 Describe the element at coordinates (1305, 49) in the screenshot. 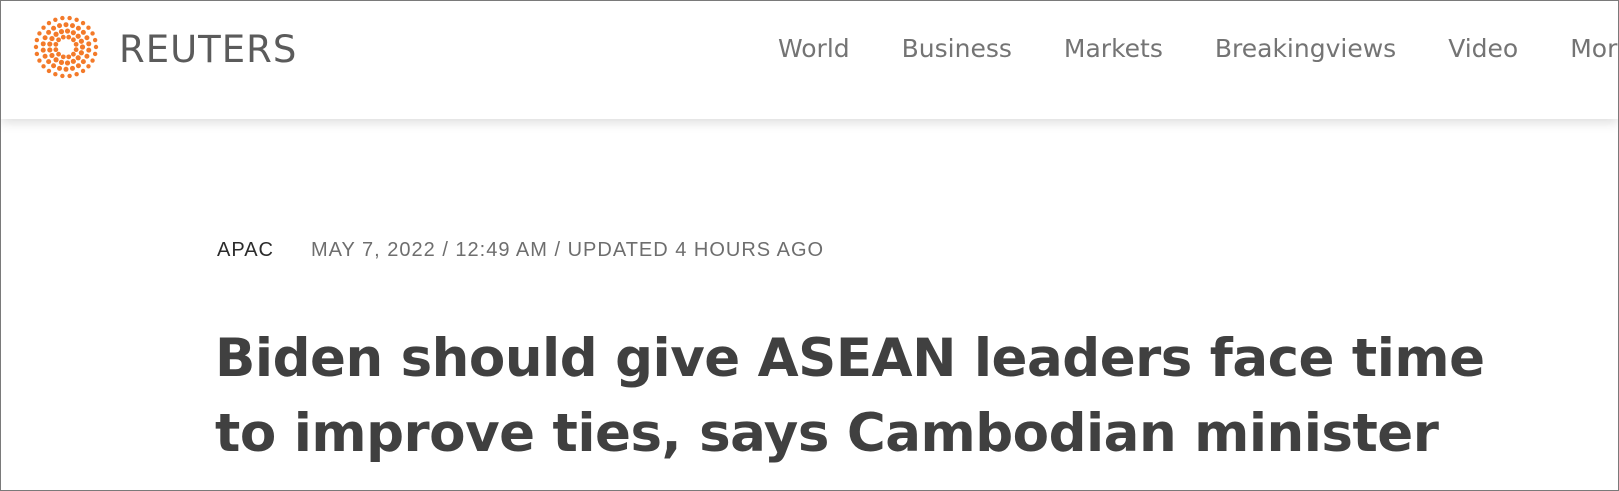

I see `nav-item-breakingviews: Breakingviews` at that location.